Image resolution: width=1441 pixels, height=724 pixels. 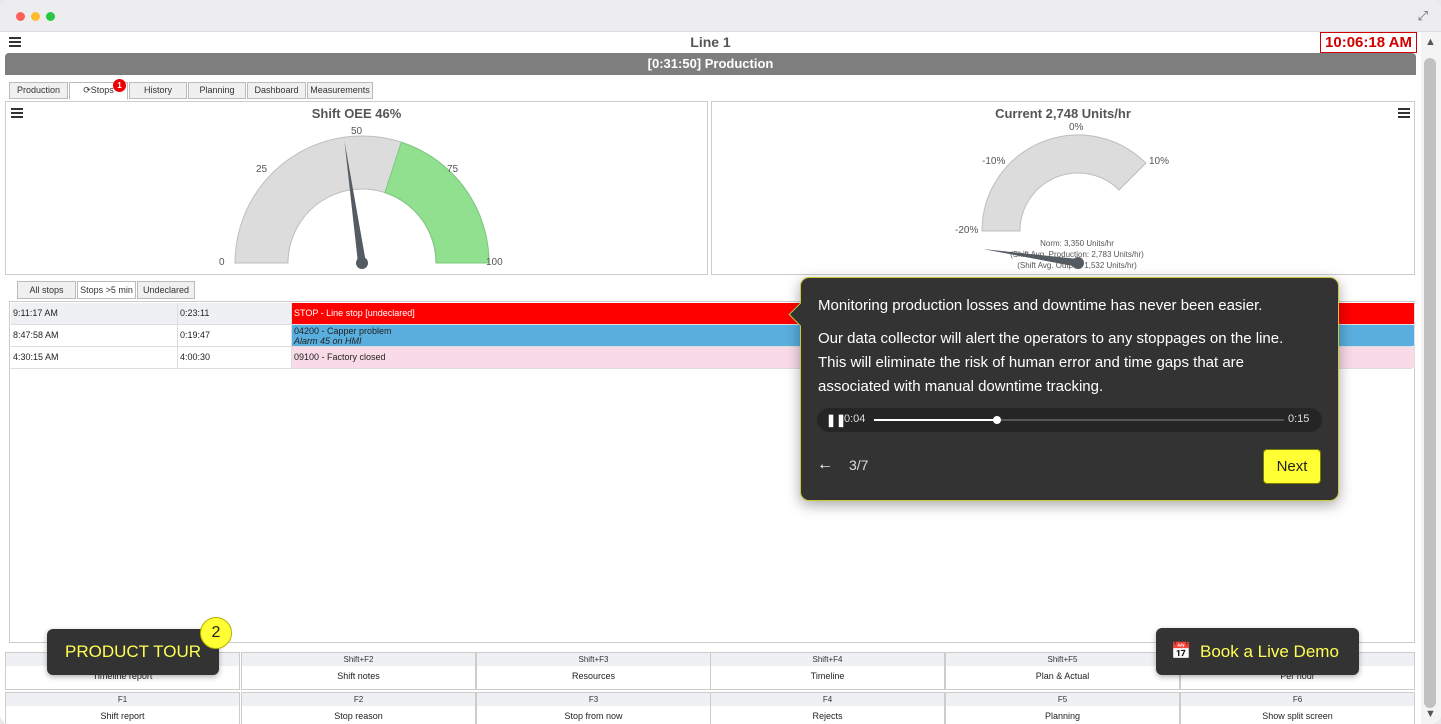 I want to click on audio-player: ❚❚ 0:04 0:15, so click(x=1069, y=420).